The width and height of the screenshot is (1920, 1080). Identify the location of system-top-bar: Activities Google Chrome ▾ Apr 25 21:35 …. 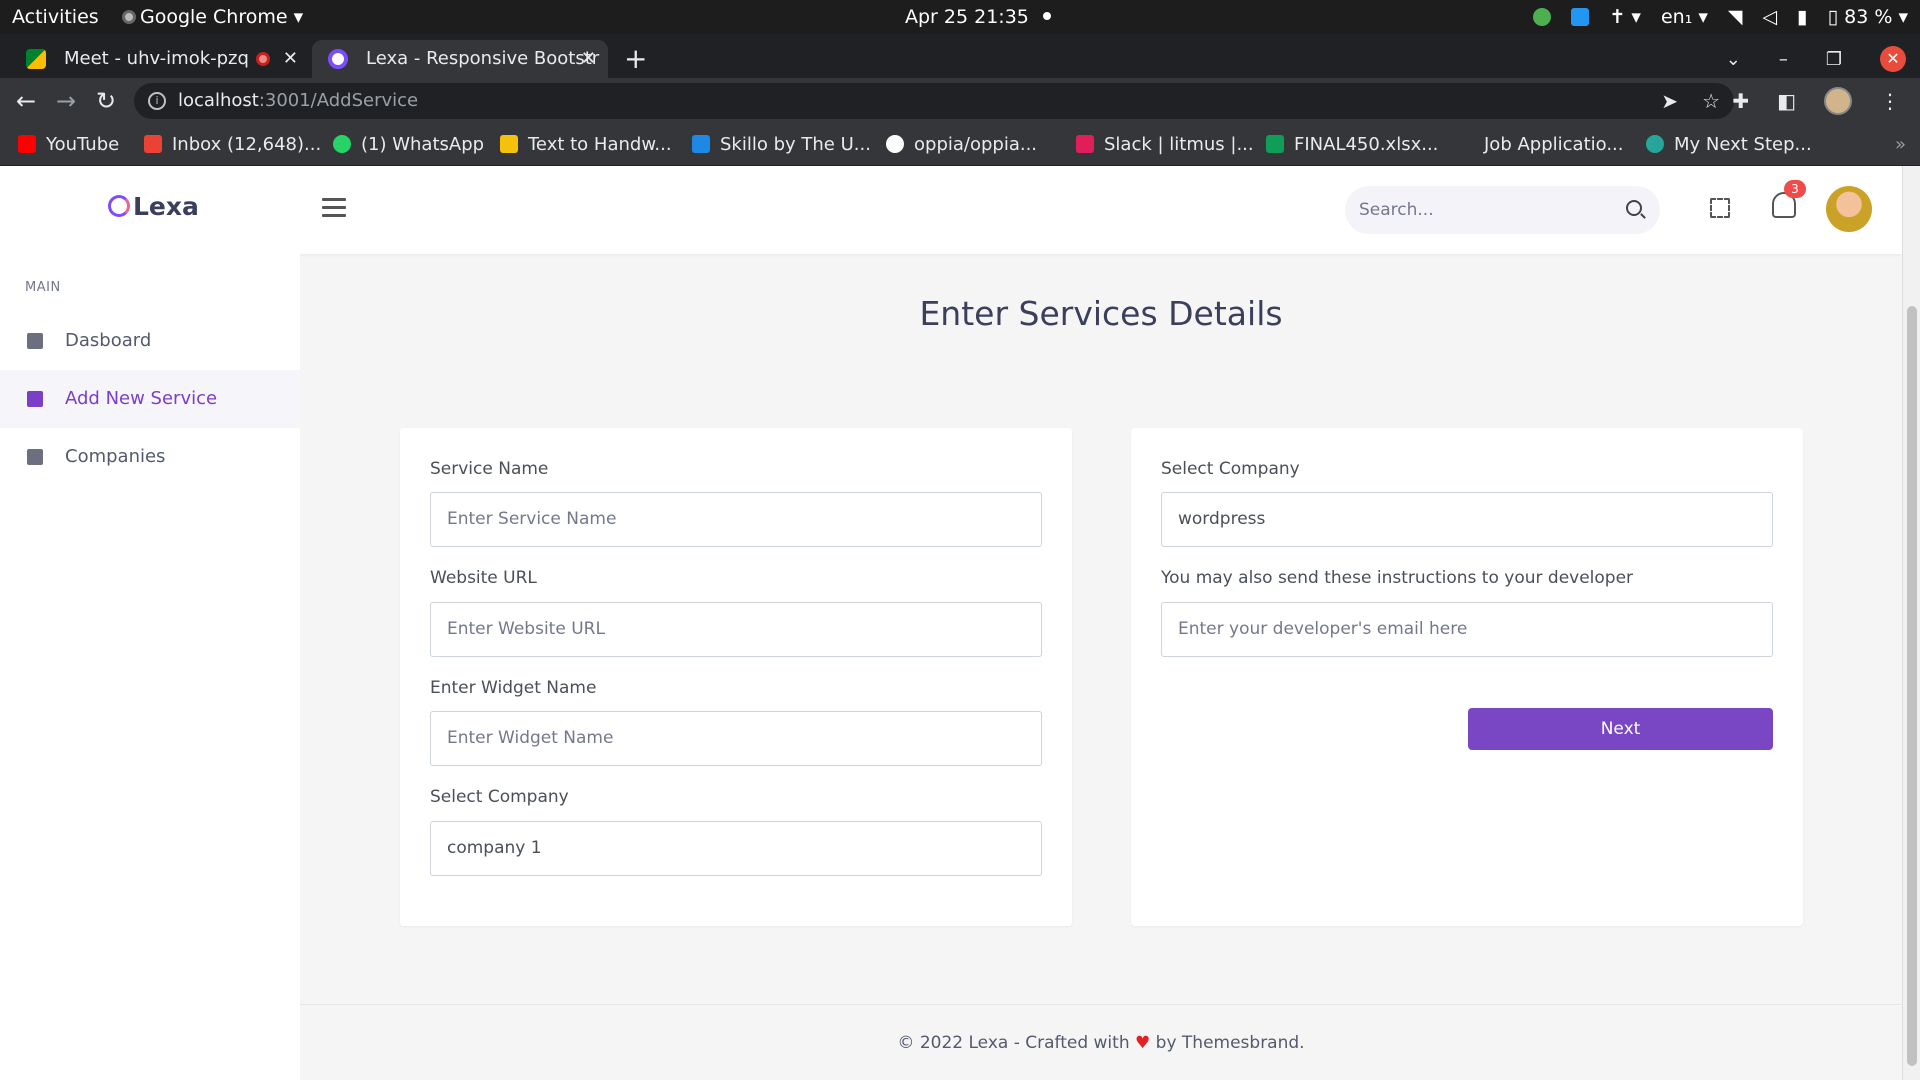
(960, 17).